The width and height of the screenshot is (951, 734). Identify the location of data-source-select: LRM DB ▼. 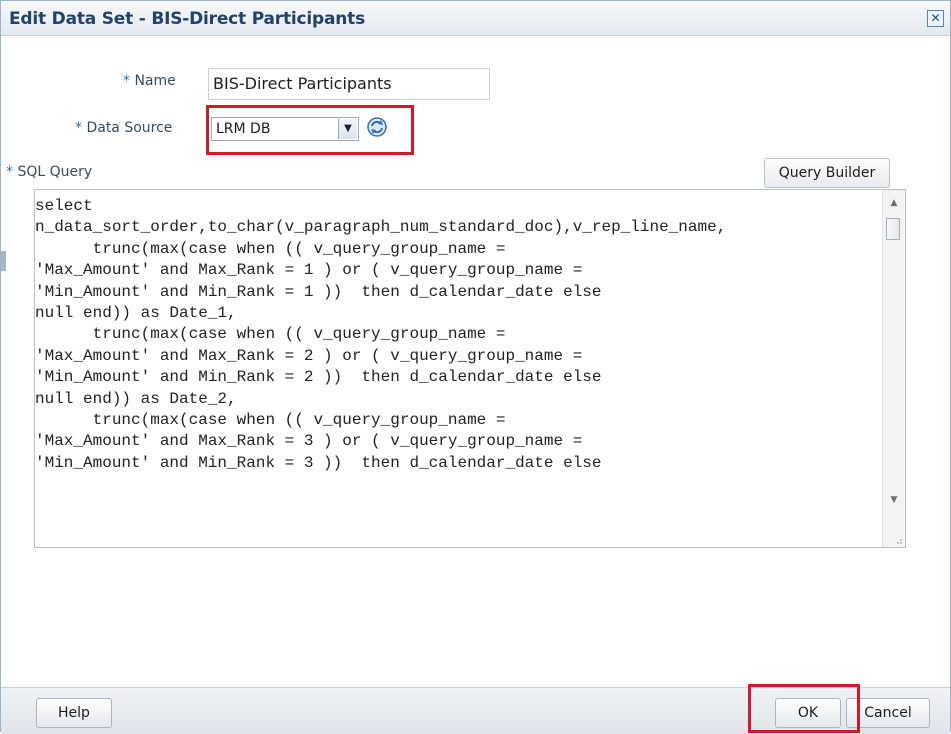
(285, 129).